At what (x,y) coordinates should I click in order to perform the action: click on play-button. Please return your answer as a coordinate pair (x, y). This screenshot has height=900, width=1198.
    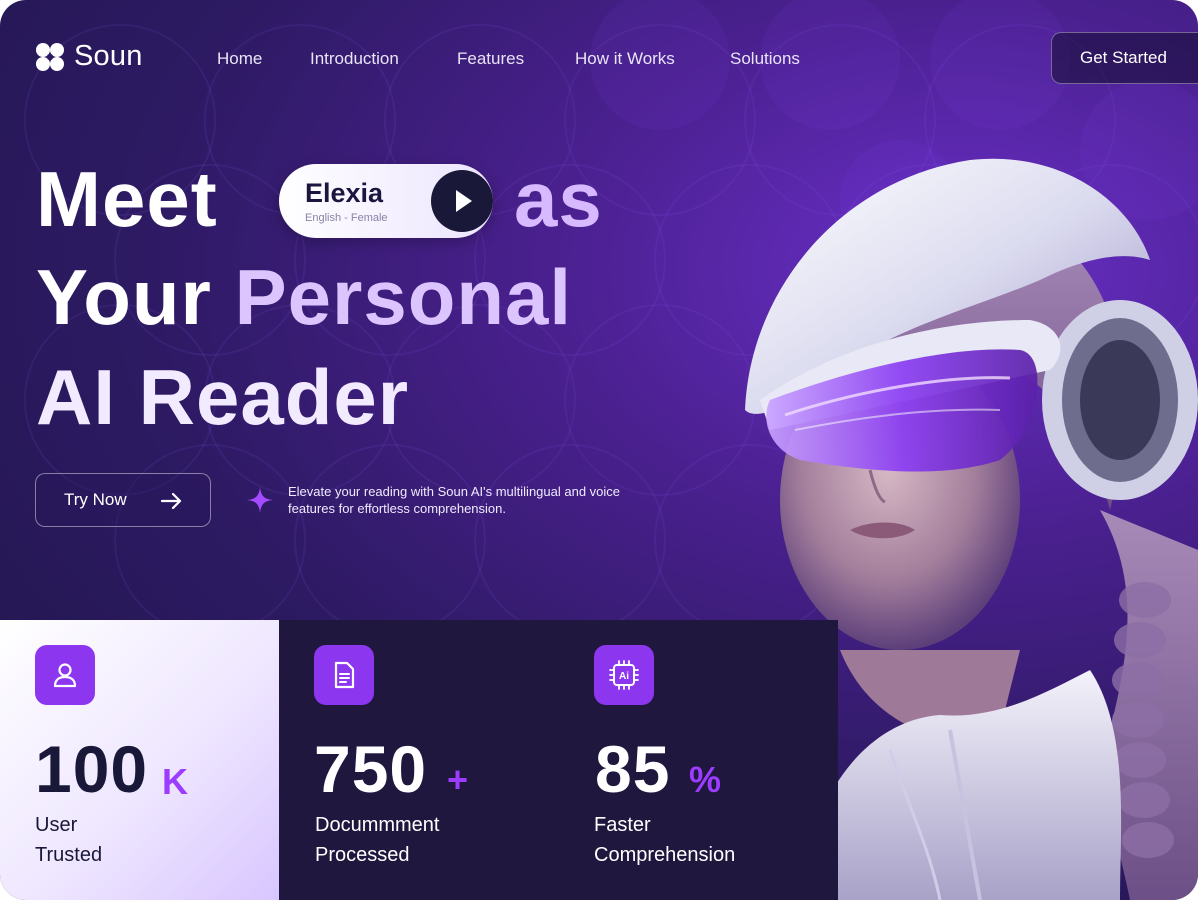
    Looking at the image, I should click on (462, 201).